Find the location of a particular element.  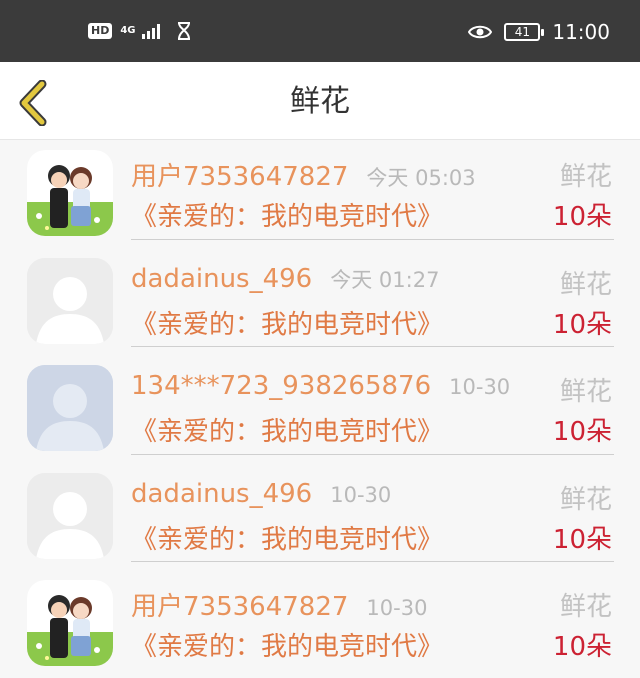

page-title: 鲜花 is located at coordinates (320, 101).